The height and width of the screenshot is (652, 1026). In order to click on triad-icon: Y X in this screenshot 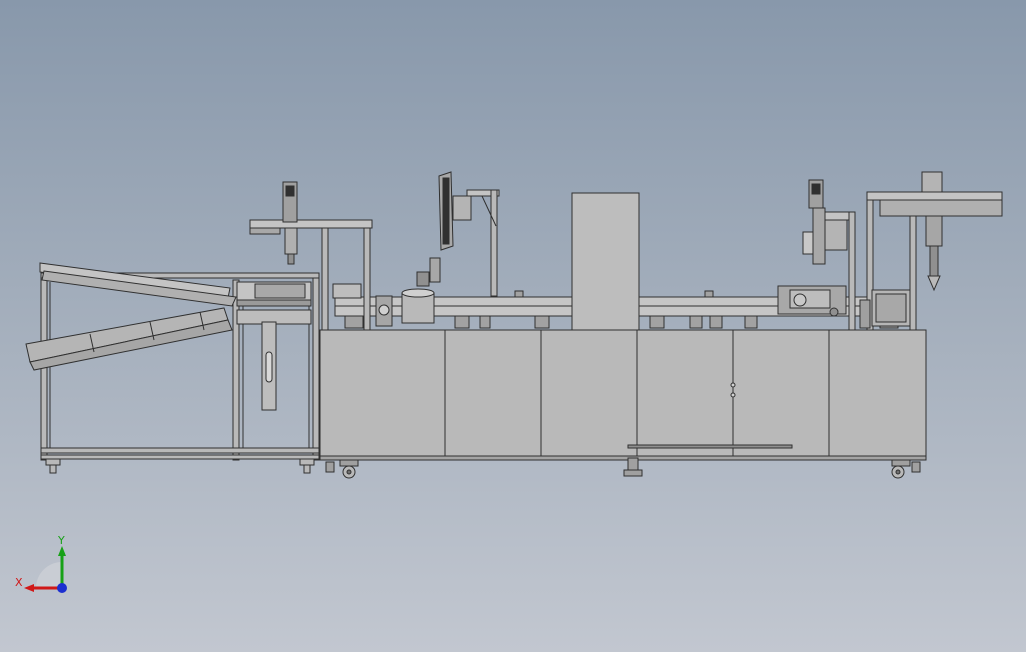, I will do `click(41, 563)`.